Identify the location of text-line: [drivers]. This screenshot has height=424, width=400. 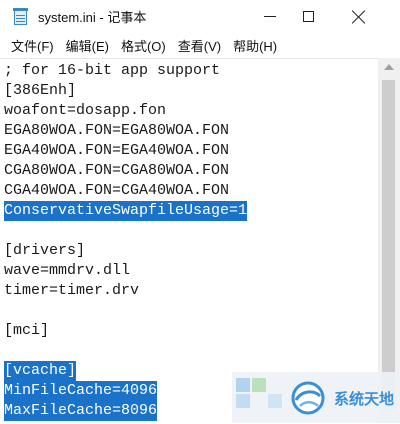
(45, 250).